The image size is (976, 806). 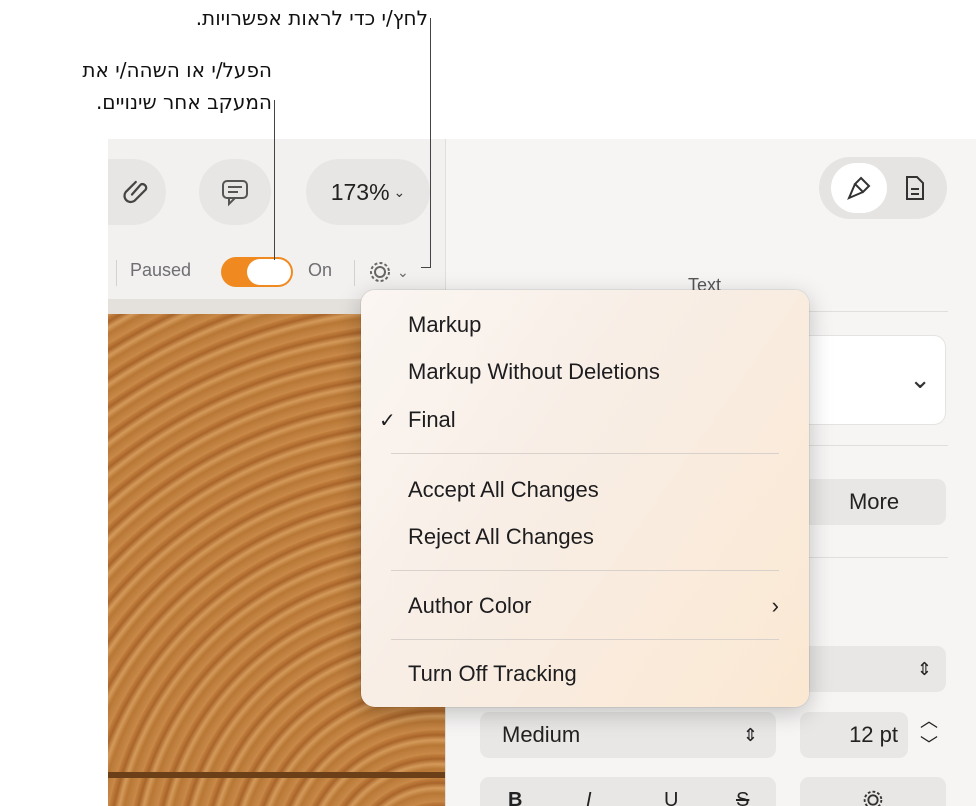 What do you see at coordinates (929, 745) in the screenshot?
I see `chevron-down-icon: ﹀` at bounding box center [929, 745].